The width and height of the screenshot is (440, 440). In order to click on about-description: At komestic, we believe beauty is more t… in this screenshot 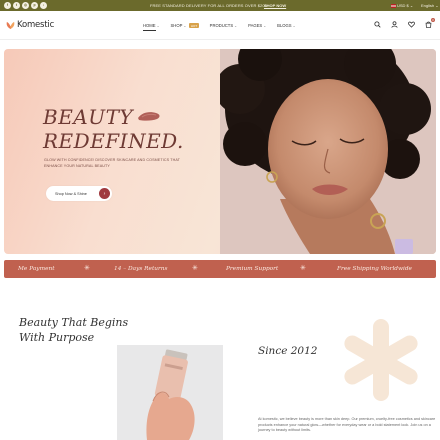, I will do `click(347, 424)`.